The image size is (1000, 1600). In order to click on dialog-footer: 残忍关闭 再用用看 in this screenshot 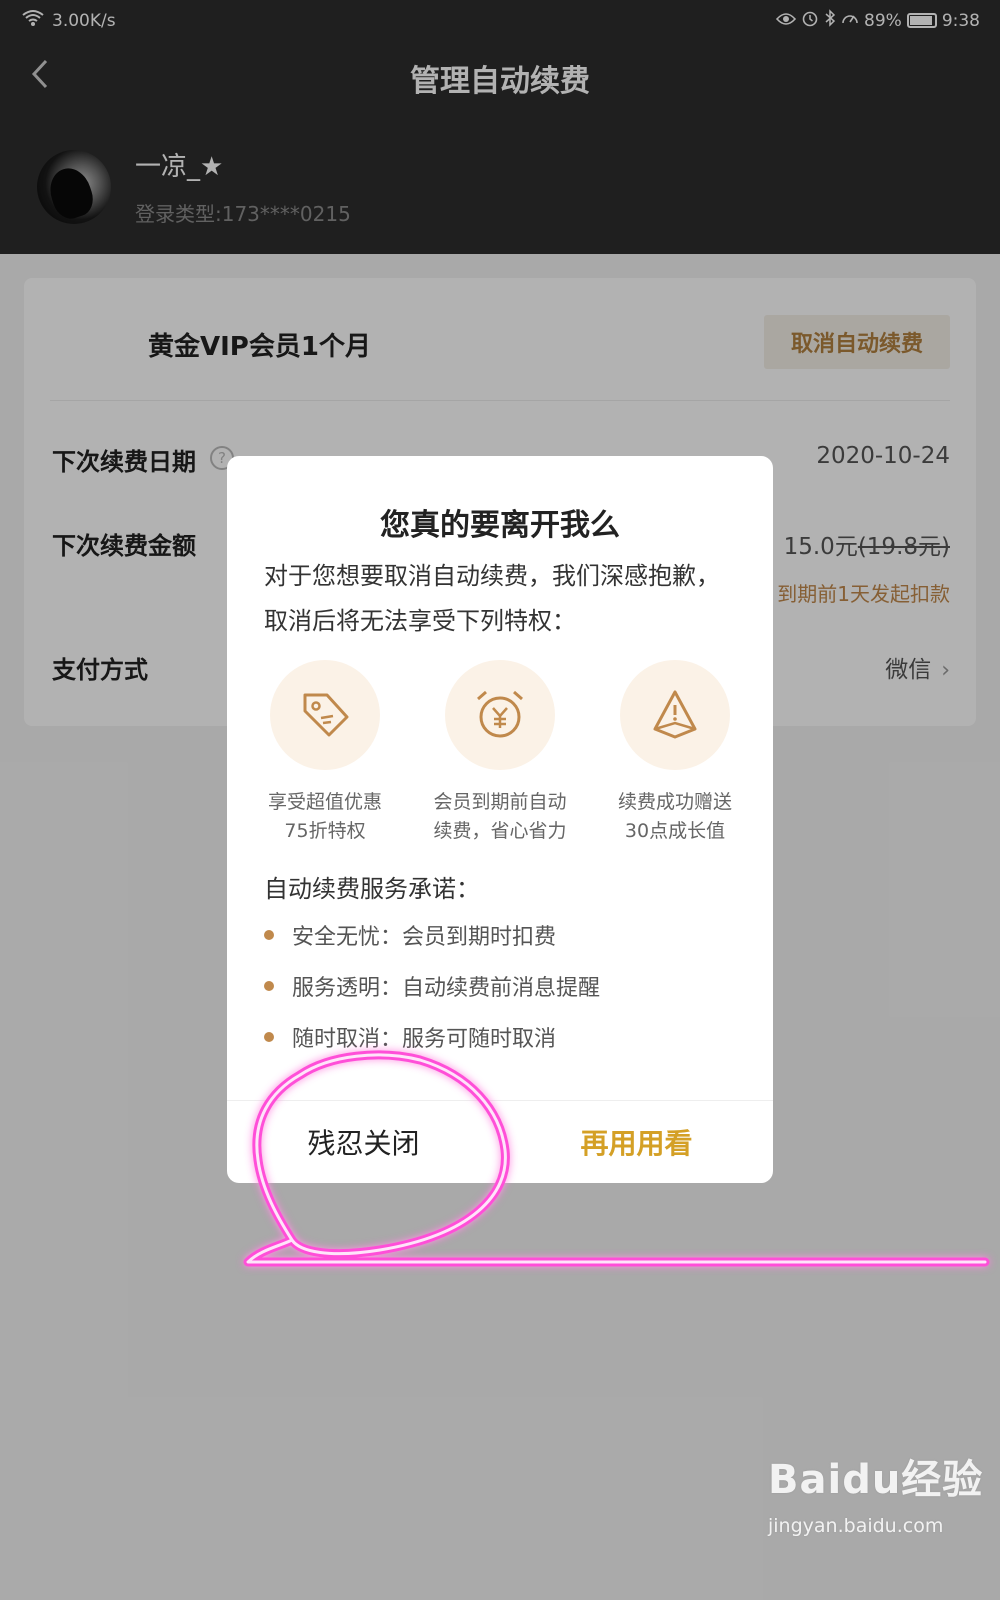, I will do `click(500, 1141)`.